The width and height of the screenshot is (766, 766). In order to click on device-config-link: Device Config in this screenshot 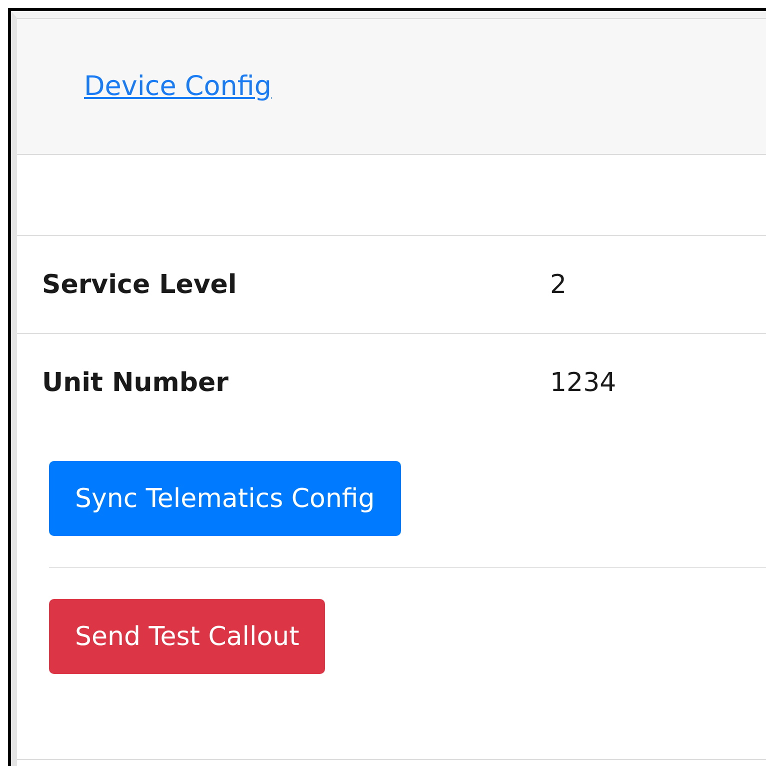, I will do `click(178, 86)`.